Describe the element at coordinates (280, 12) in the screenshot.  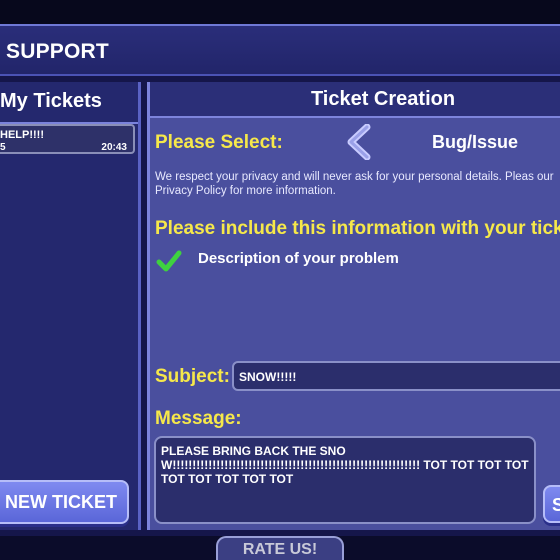
I see `top-status-strip` at that location.